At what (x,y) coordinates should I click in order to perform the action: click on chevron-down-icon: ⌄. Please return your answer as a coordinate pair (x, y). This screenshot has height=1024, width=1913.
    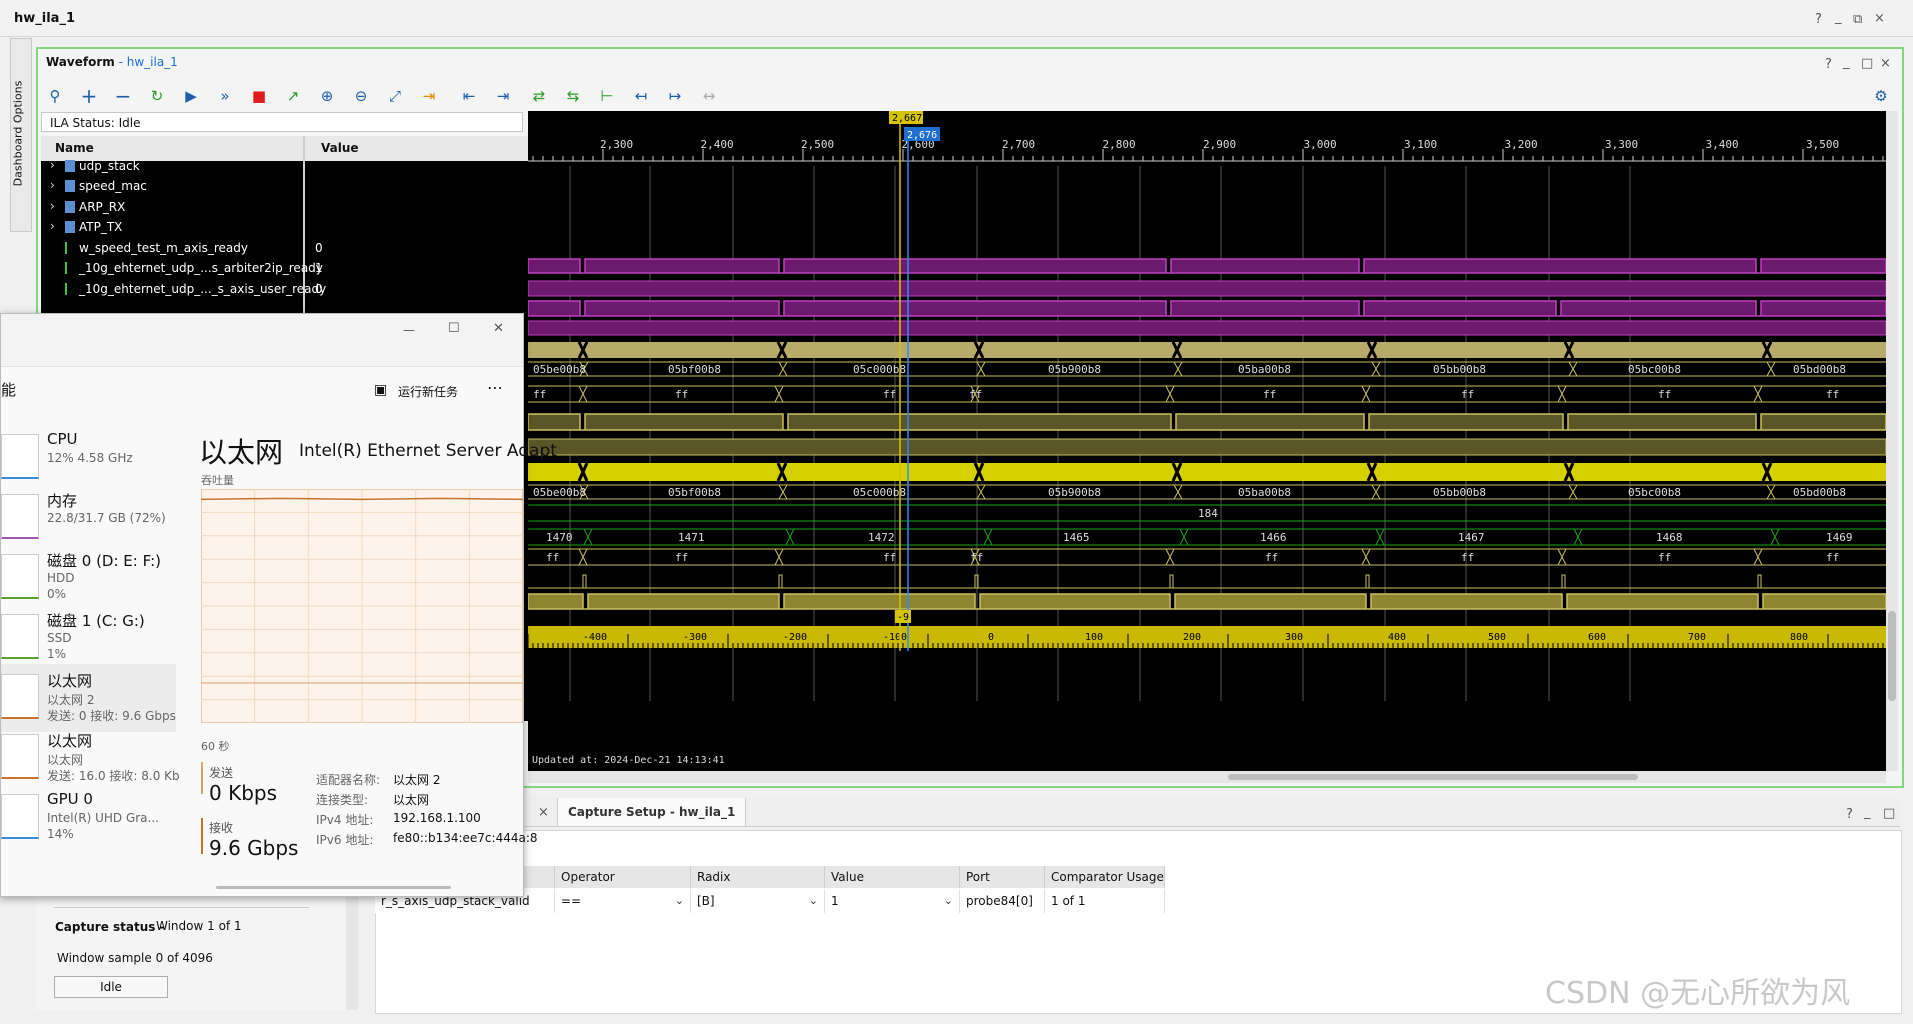
    Looking at the image, I should click on (813, 900).